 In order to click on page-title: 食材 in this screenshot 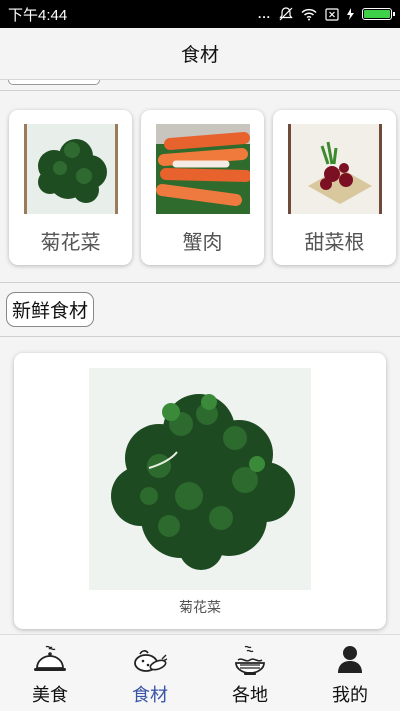, I will do `click(199, 55)`.